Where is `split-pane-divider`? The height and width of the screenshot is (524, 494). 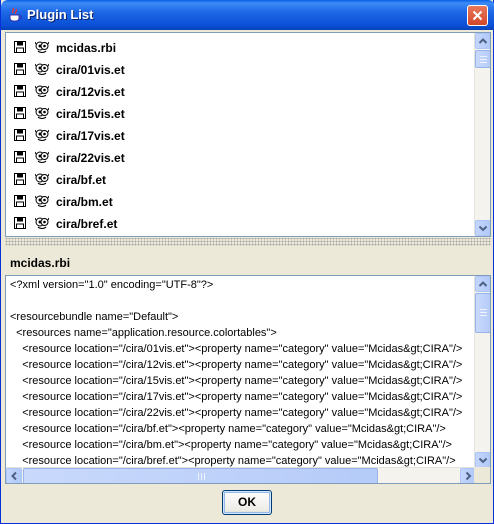 split-pane-divider is located at coordinates (248, 242).